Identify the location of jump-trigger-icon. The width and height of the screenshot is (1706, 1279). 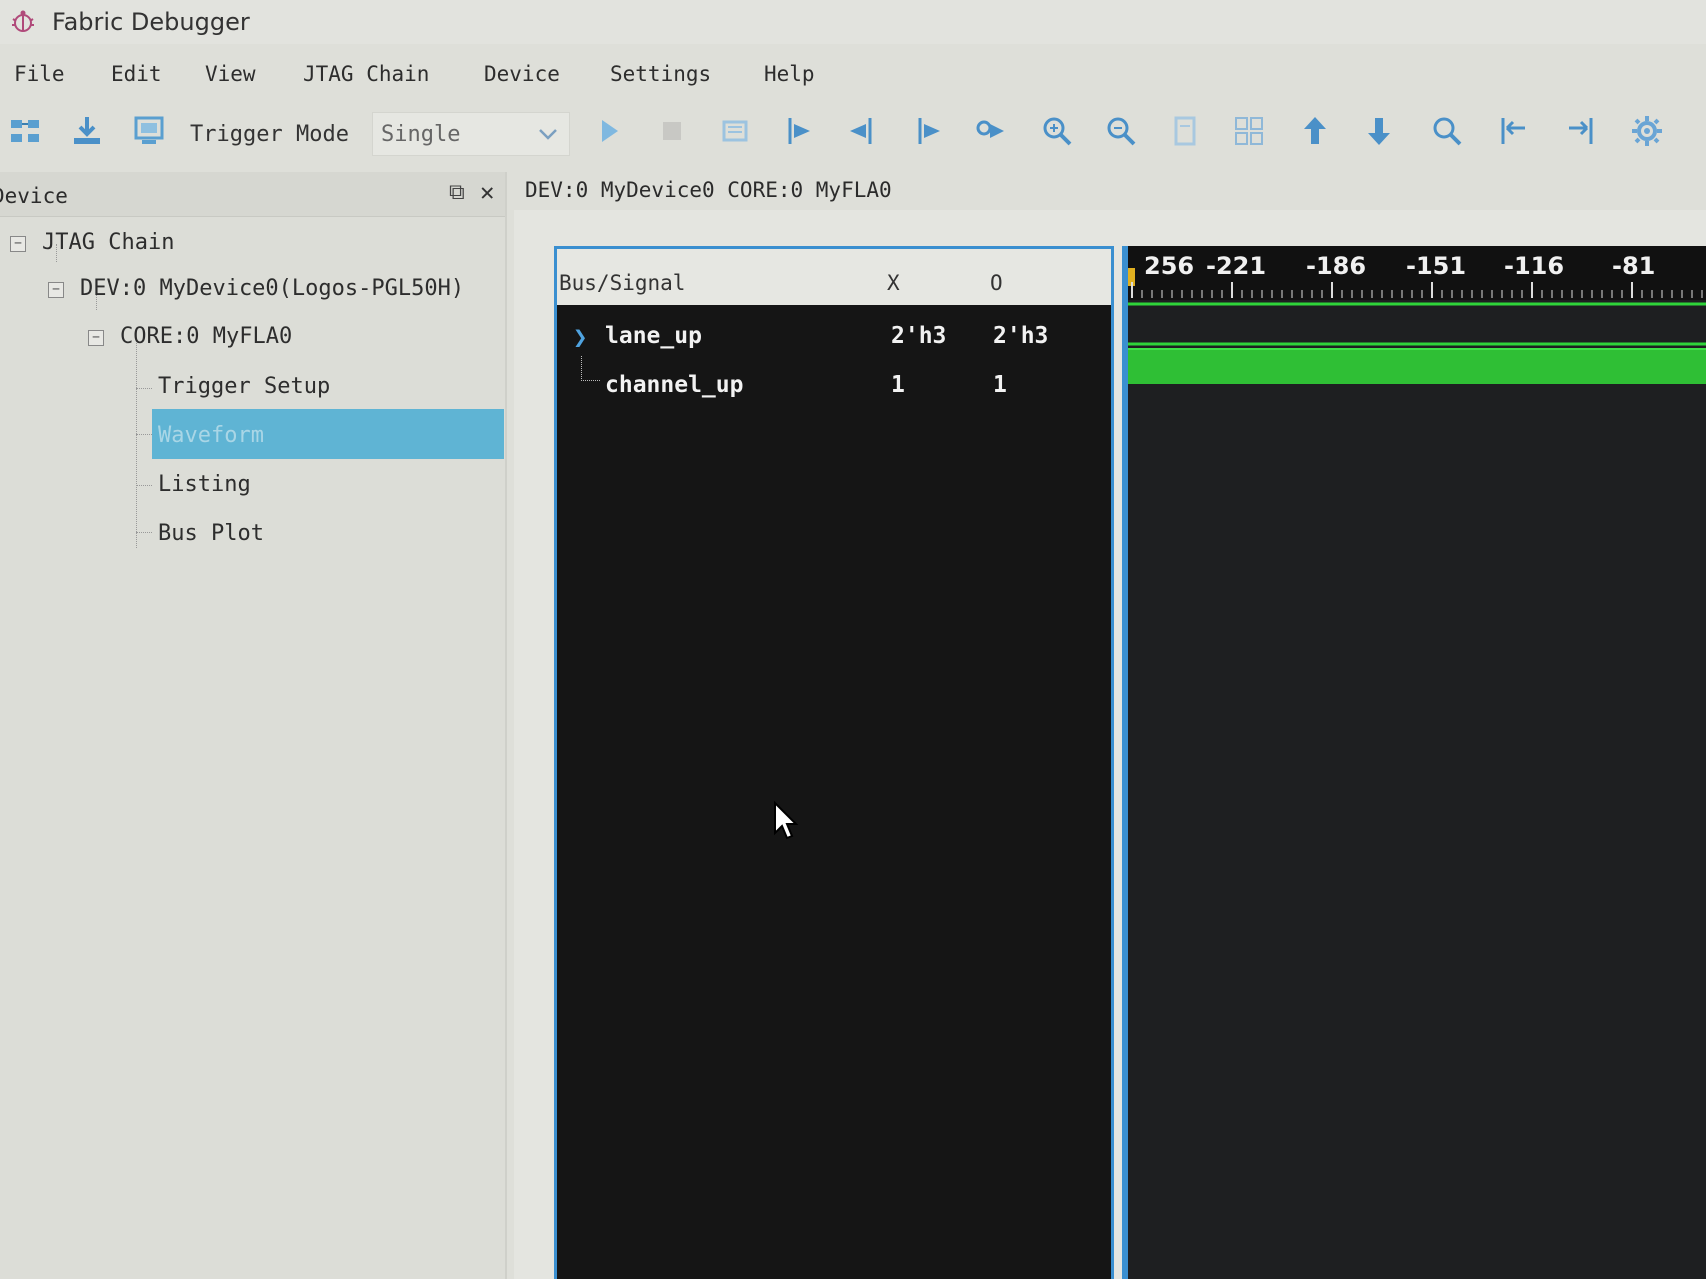
(799, 131).